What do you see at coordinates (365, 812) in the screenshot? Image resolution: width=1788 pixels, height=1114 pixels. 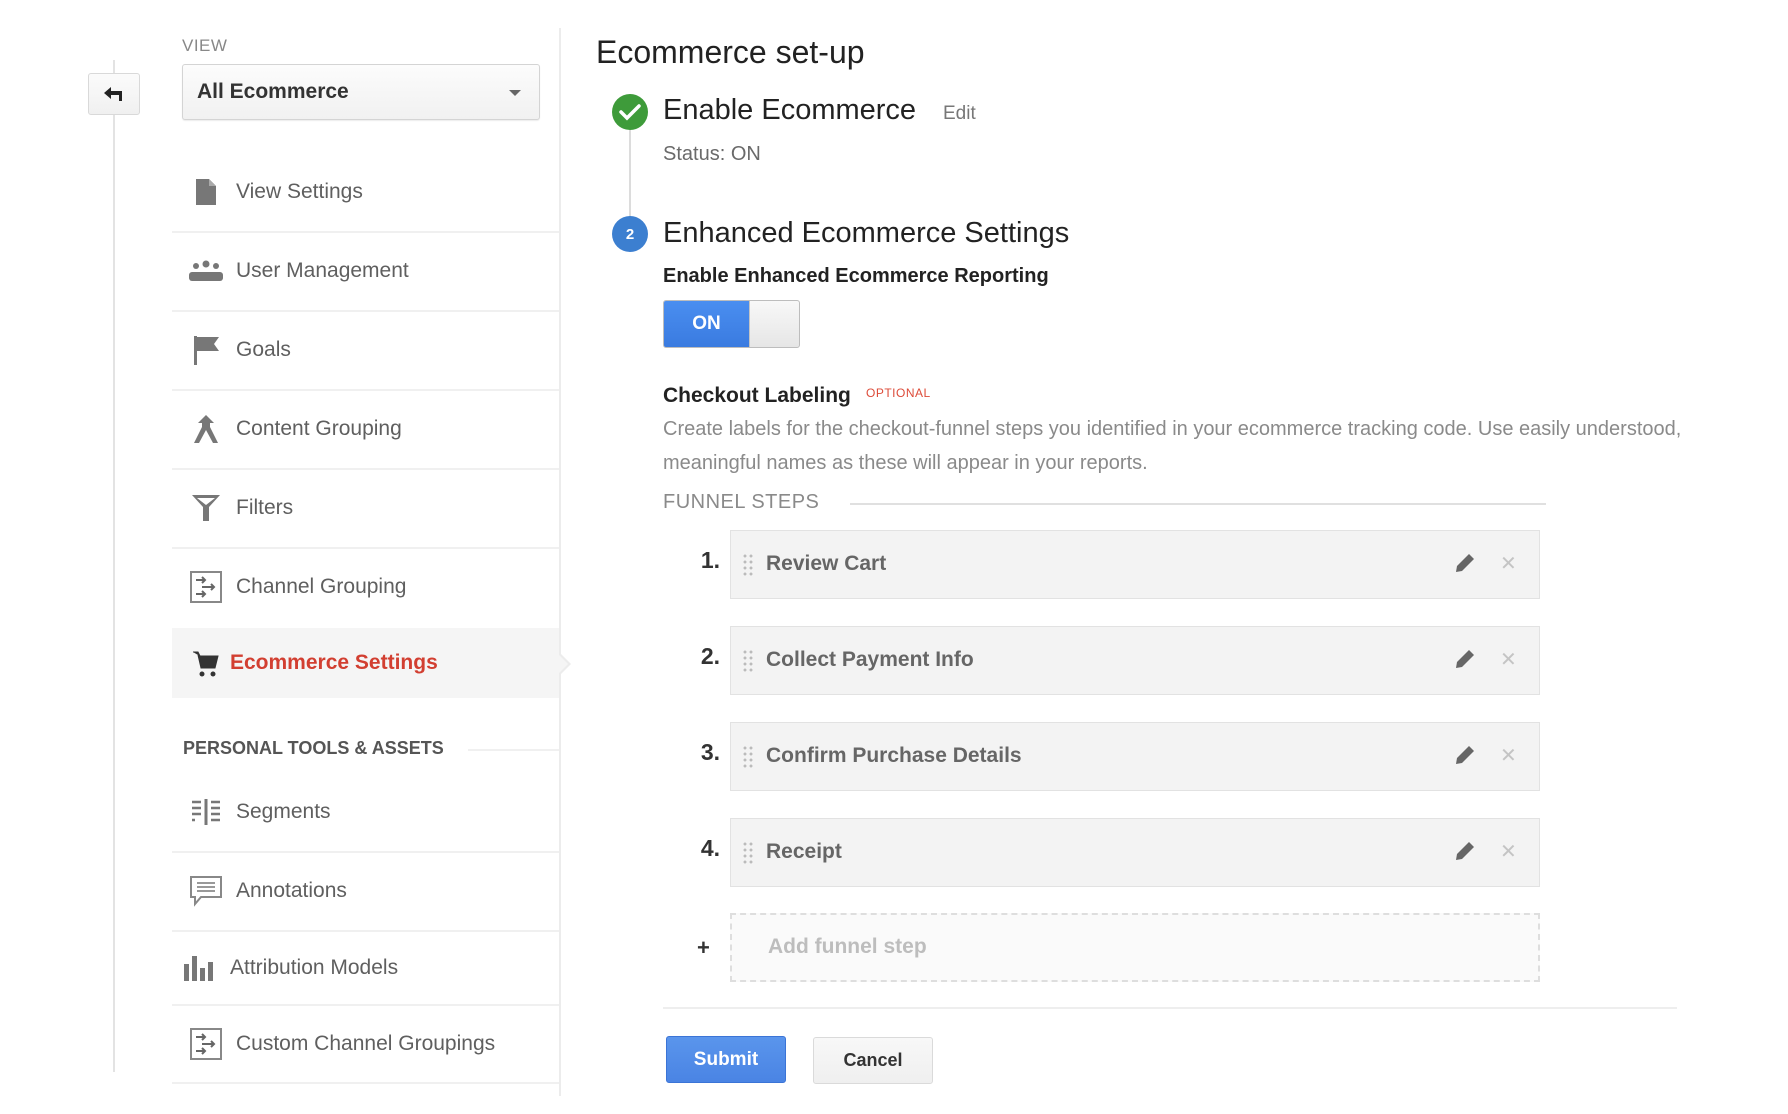 I see `sidebar-item-segments: Segments` at bounding box center [365, 812].